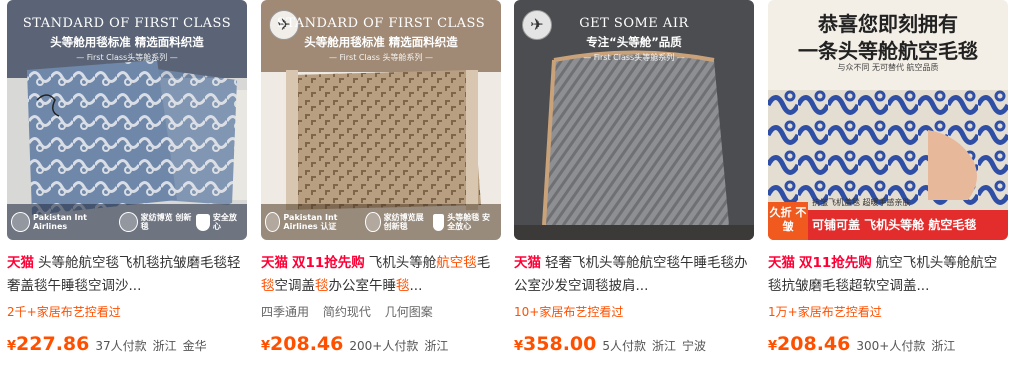  I want to click on product-views: 1万+家居布艺控看过, so click(825, 312).